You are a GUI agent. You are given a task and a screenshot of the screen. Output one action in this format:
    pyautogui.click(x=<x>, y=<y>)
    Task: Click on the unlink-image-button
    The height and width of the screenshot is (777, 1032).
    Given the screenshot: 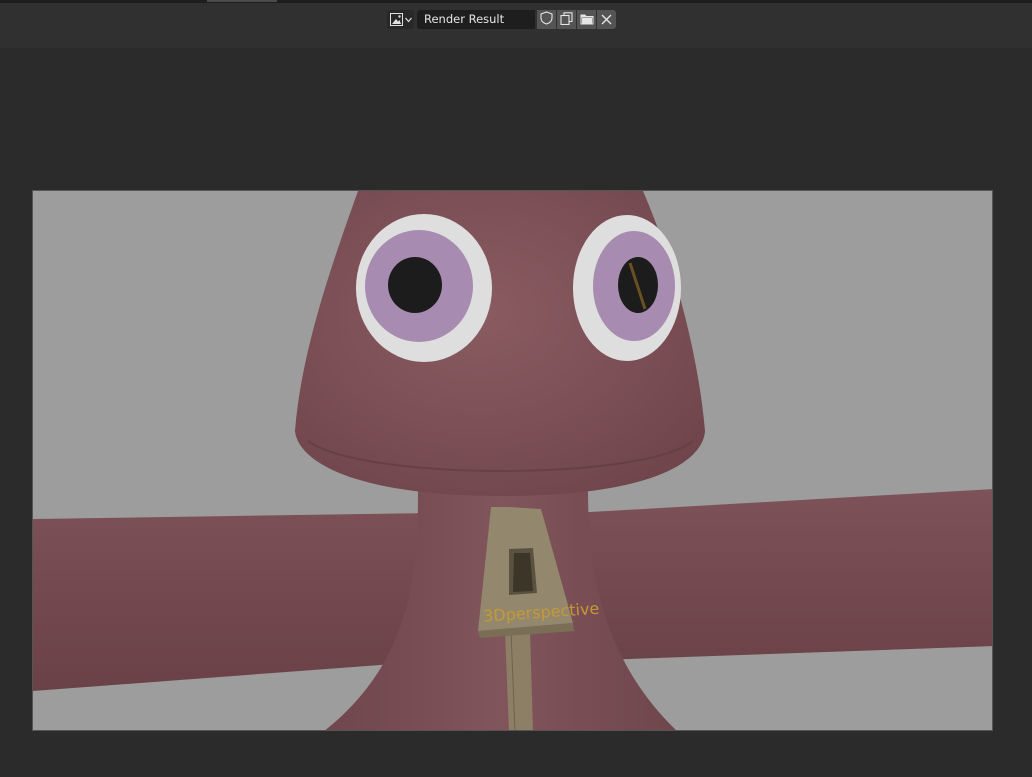 What is the action you would take?
    pyautogui.click(x=606, y=19)
    